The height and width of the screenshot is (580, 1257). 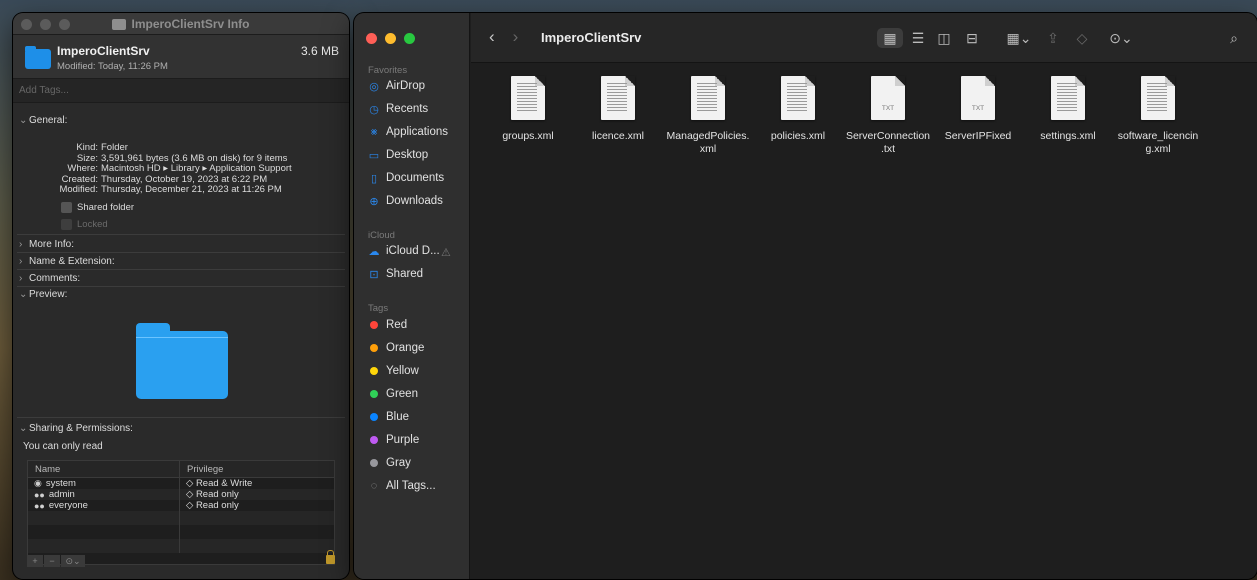 What do you see at coordinates (417, 132) in the screenshot?
I see `sidebar-item-label: Applications` at bounding box center [417, 132].